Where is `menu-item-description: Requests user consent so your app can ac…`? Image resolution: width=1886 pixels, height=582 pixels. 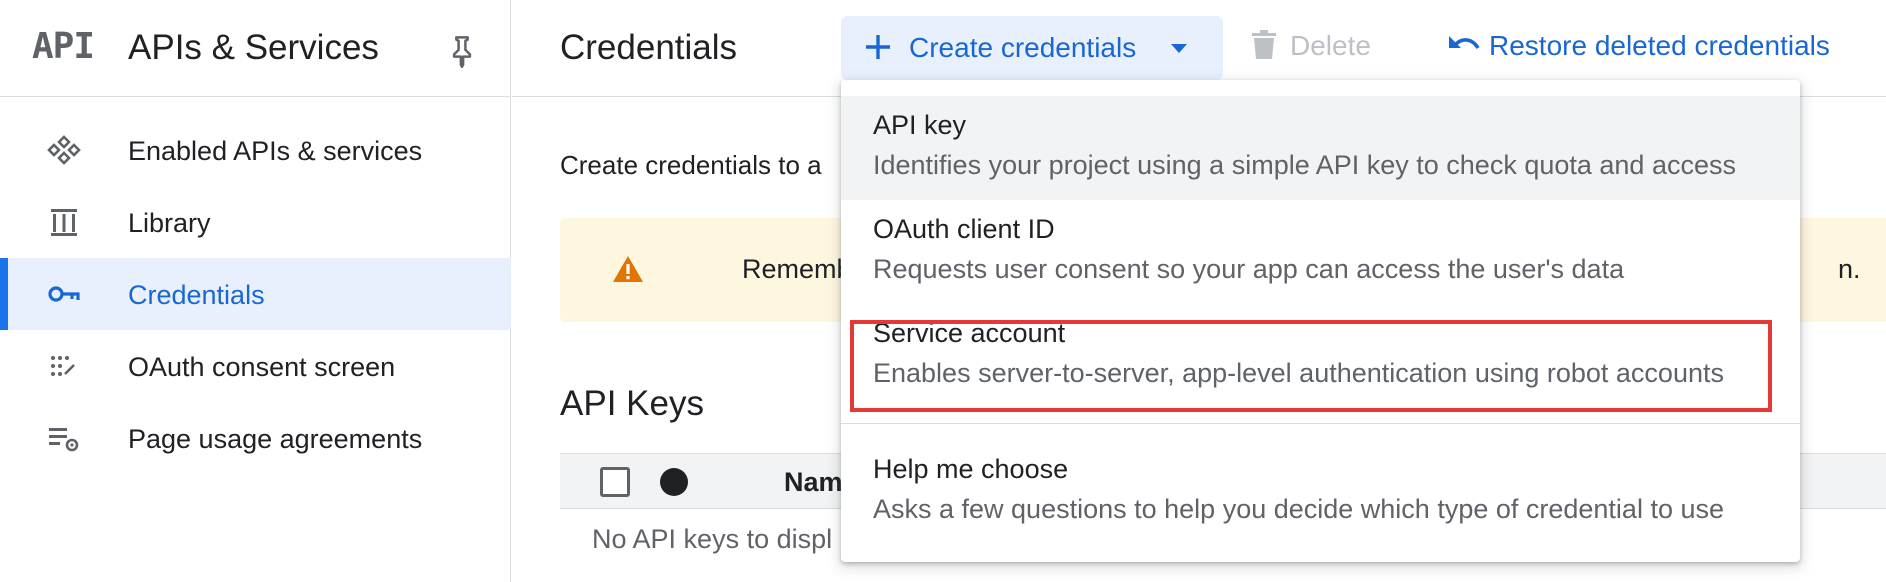
menu-item-description: Requests user consent so your app can ac… is located at coordinates (1249, 269).